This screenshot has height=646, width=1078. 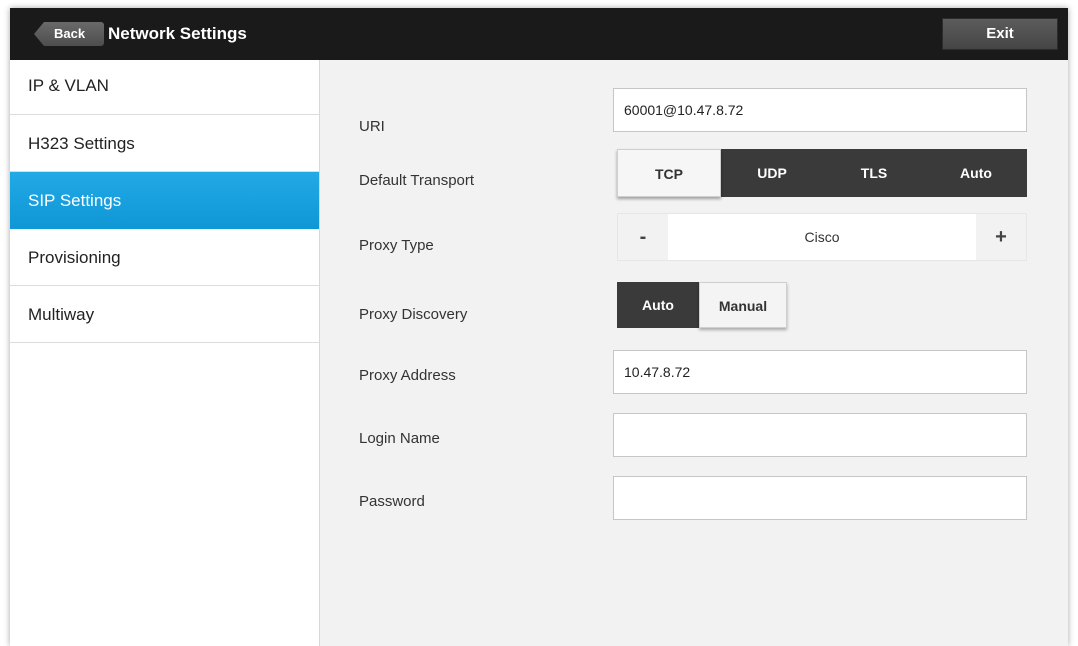 I want to click on sidebar-item-multiway: Multiway, so click(x=164, y=314).